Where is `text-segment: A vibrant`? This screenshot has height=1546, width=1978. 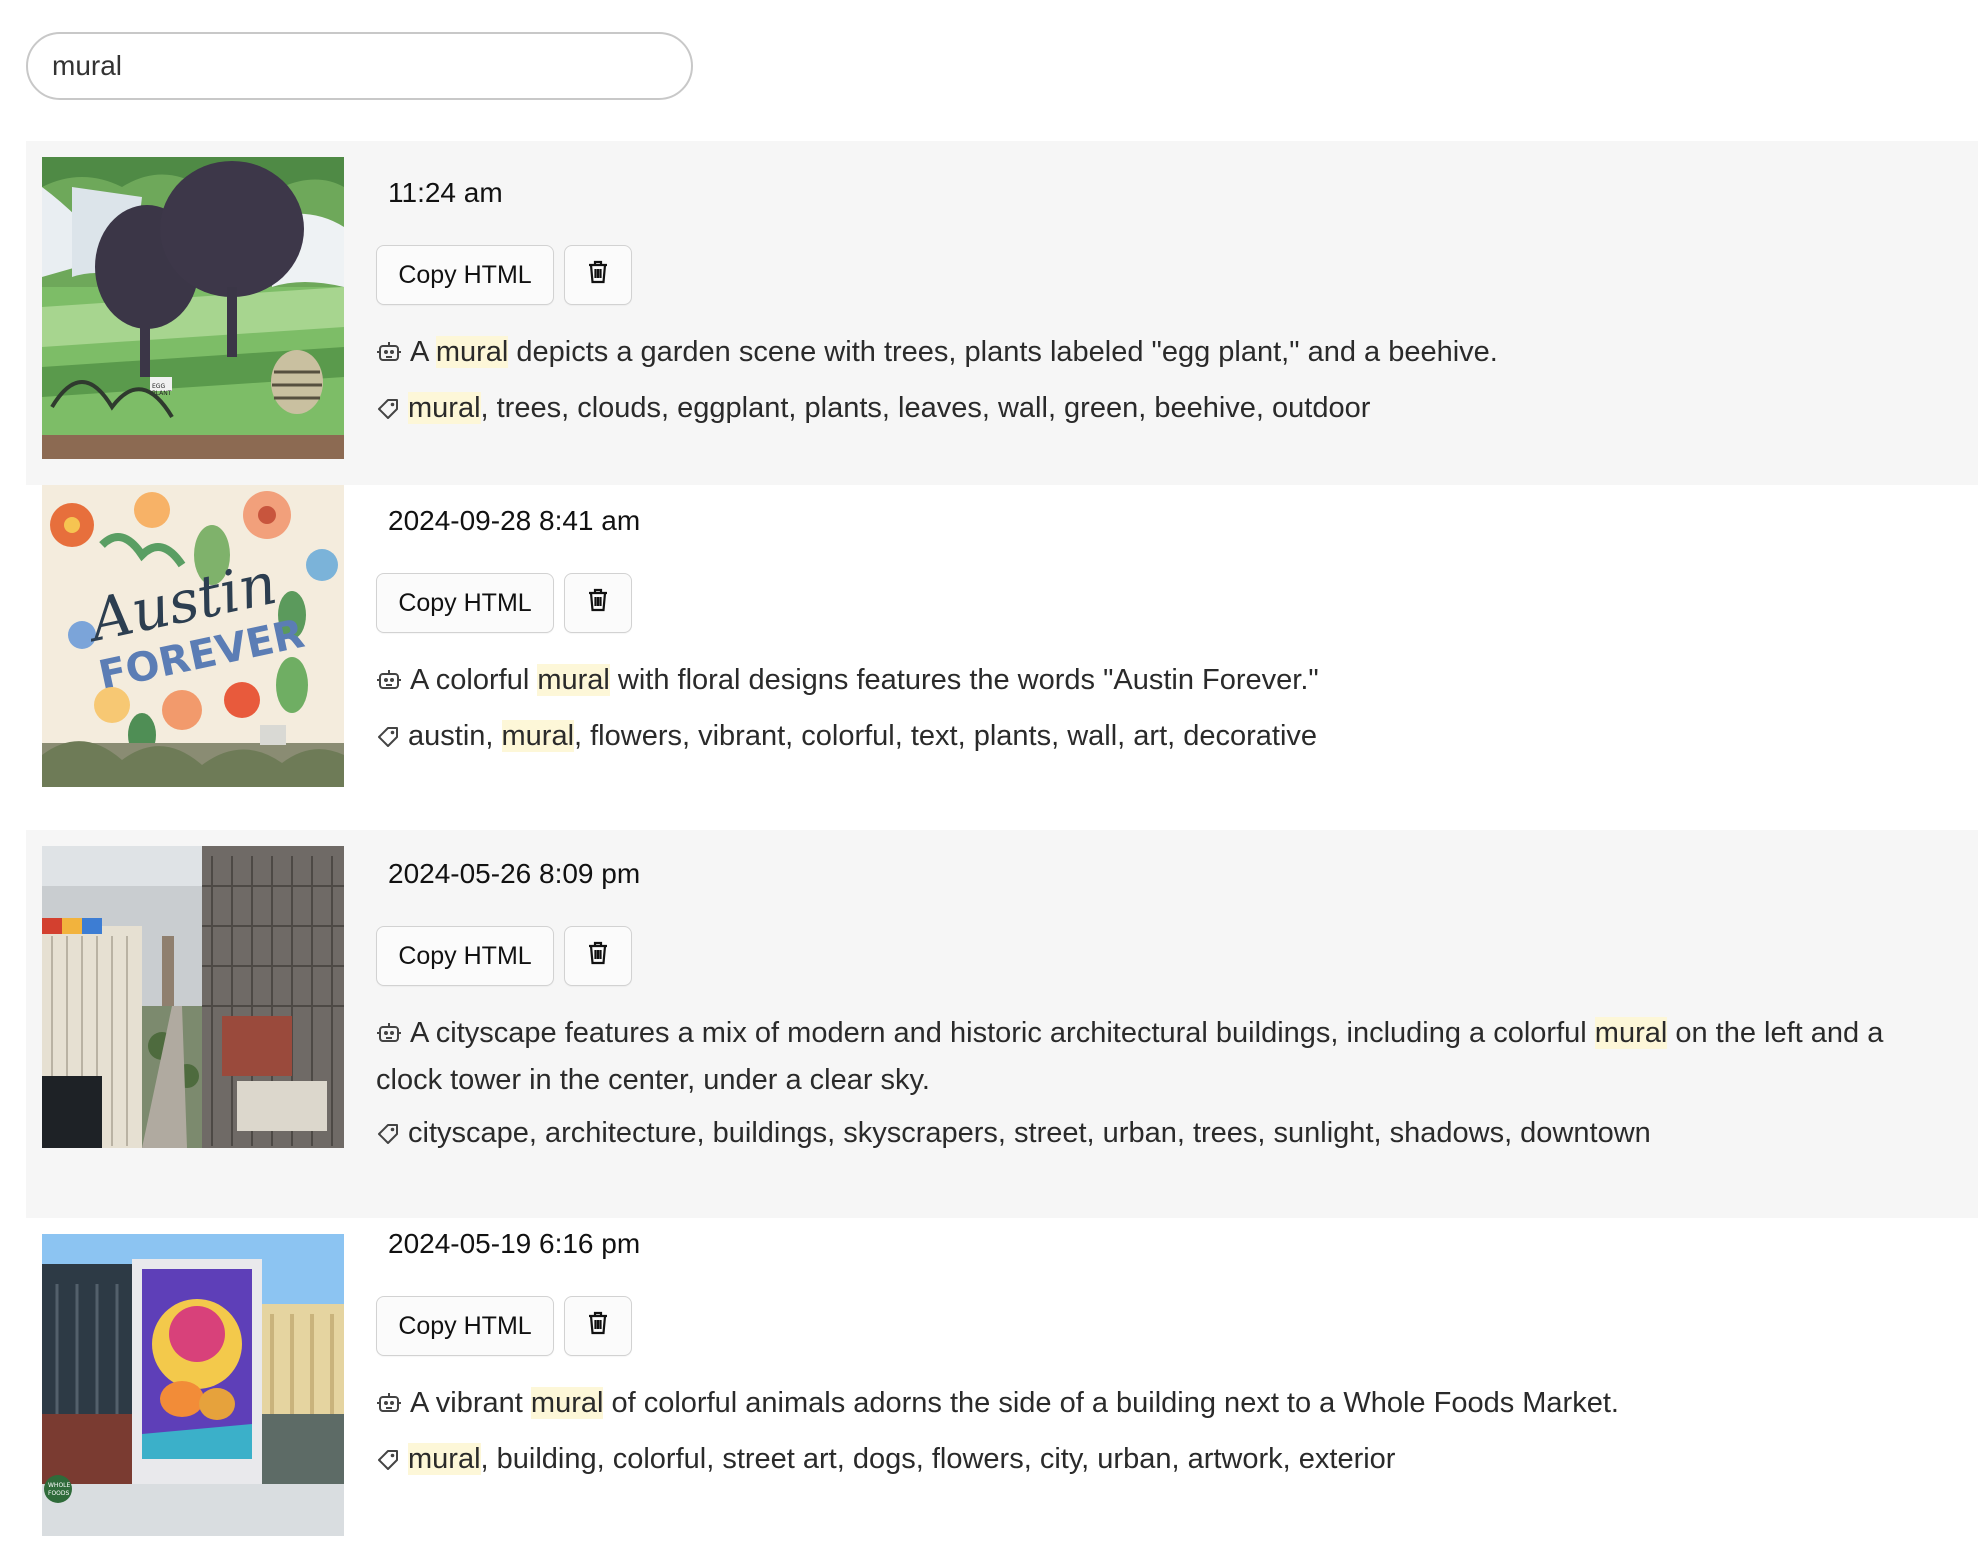
text-segment: A vibrant is located at coordinates (470, 1403).